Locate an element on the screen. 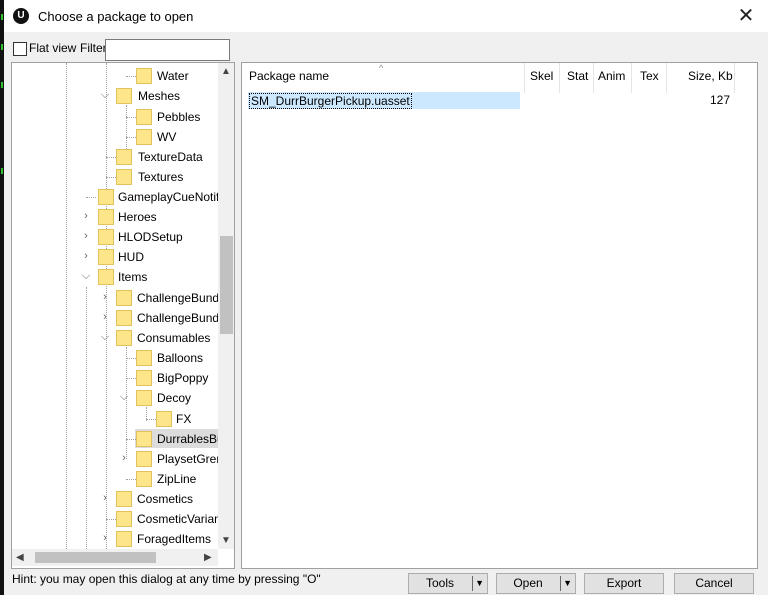 Image resolution: width=768 pixels, height=595 pixels. scroll-left-icon: ◀ is located at coordinates (20, 557).